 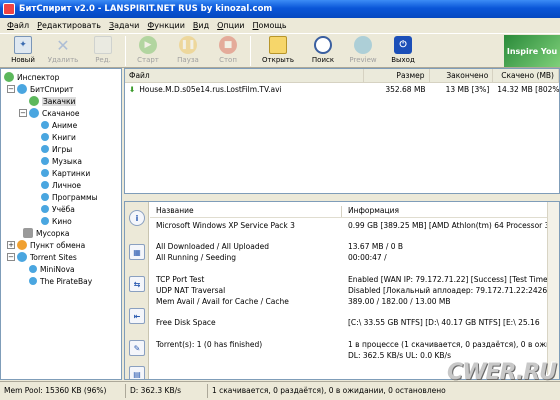 I want to click on tree-item-trash: Мусорка, so click(x=61, y=233).